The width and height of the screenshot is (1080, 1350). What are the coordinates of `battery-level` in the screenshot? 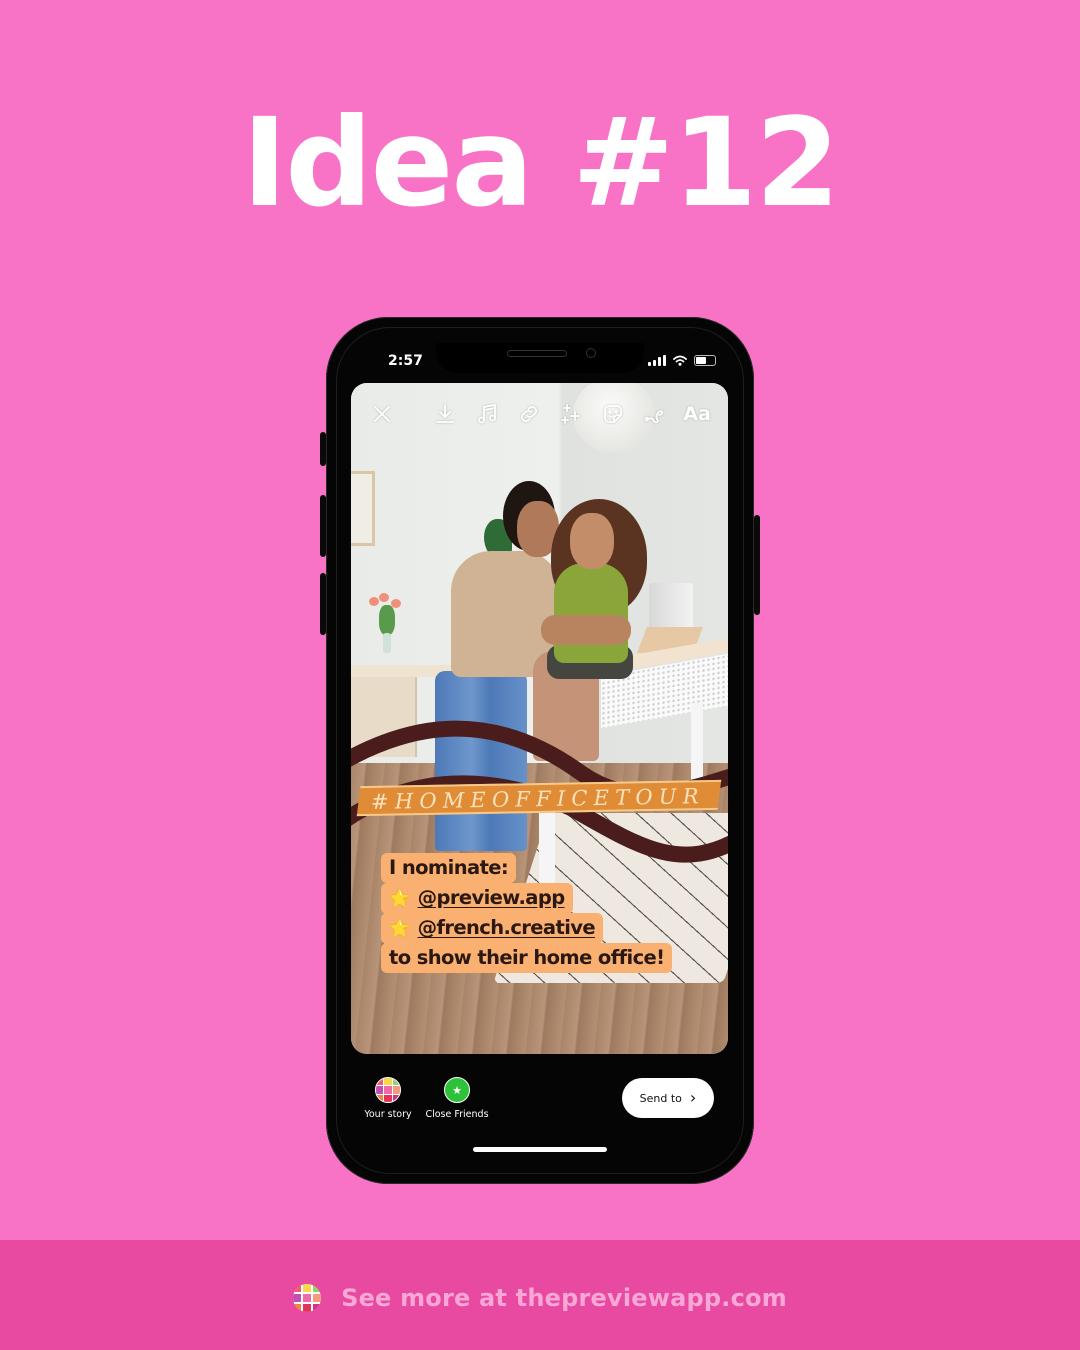 It's located at (701, 360).